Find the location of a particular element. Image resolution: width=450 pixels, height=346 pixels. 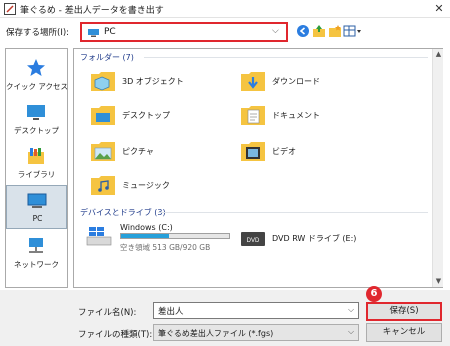

drive-usage-bar is located at coordinates (175, 236).